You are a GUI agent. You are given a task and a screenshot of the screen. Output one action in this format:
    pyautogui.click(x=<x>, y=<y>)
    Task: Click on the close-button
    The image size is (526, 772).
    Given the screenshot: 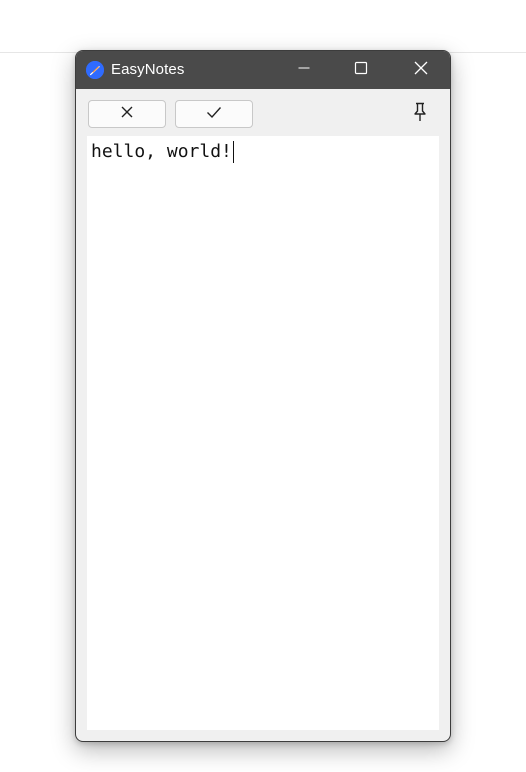 What is the action you would take?
    pyautogui.click(x=421, y=70)
    